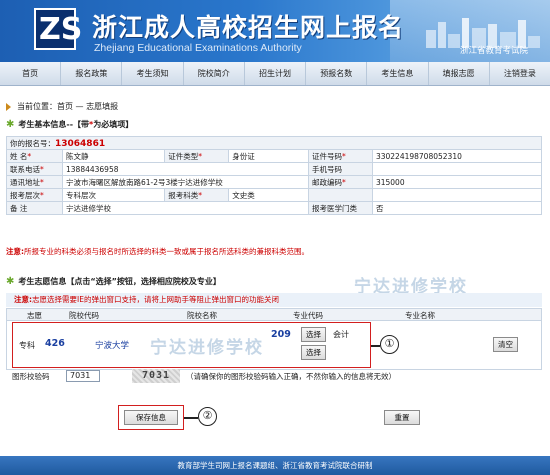 Image resolution: width=550 pixels, height=475 pixels. Describe the element at coordinates (68, 106) in the screenshot. I see `breadcrumb-text: 当前位置：首页 — 志愿填报` at that location.